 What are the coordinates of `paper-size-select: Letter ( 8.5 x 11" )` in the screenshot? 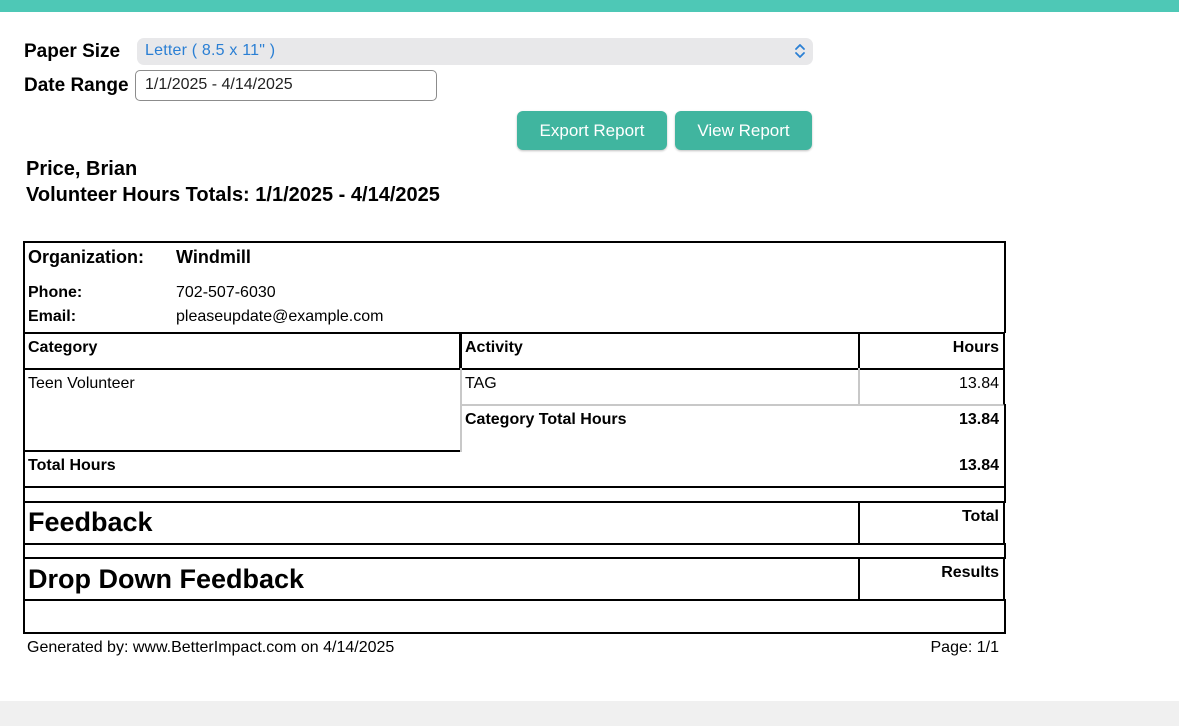 It's located at (475, 51).